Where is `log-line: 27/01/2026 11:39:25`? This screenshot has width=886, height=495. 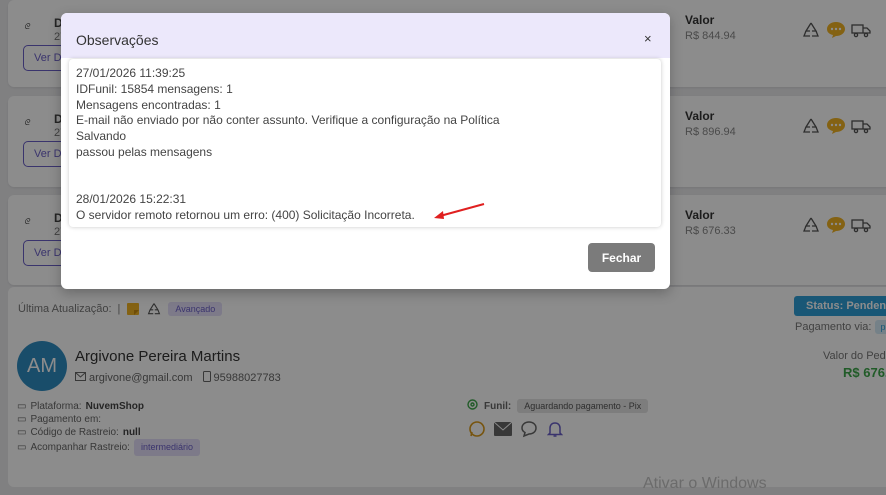
log-line: 27/01/2026 11:39:25 is located at coordinates (131, 73).